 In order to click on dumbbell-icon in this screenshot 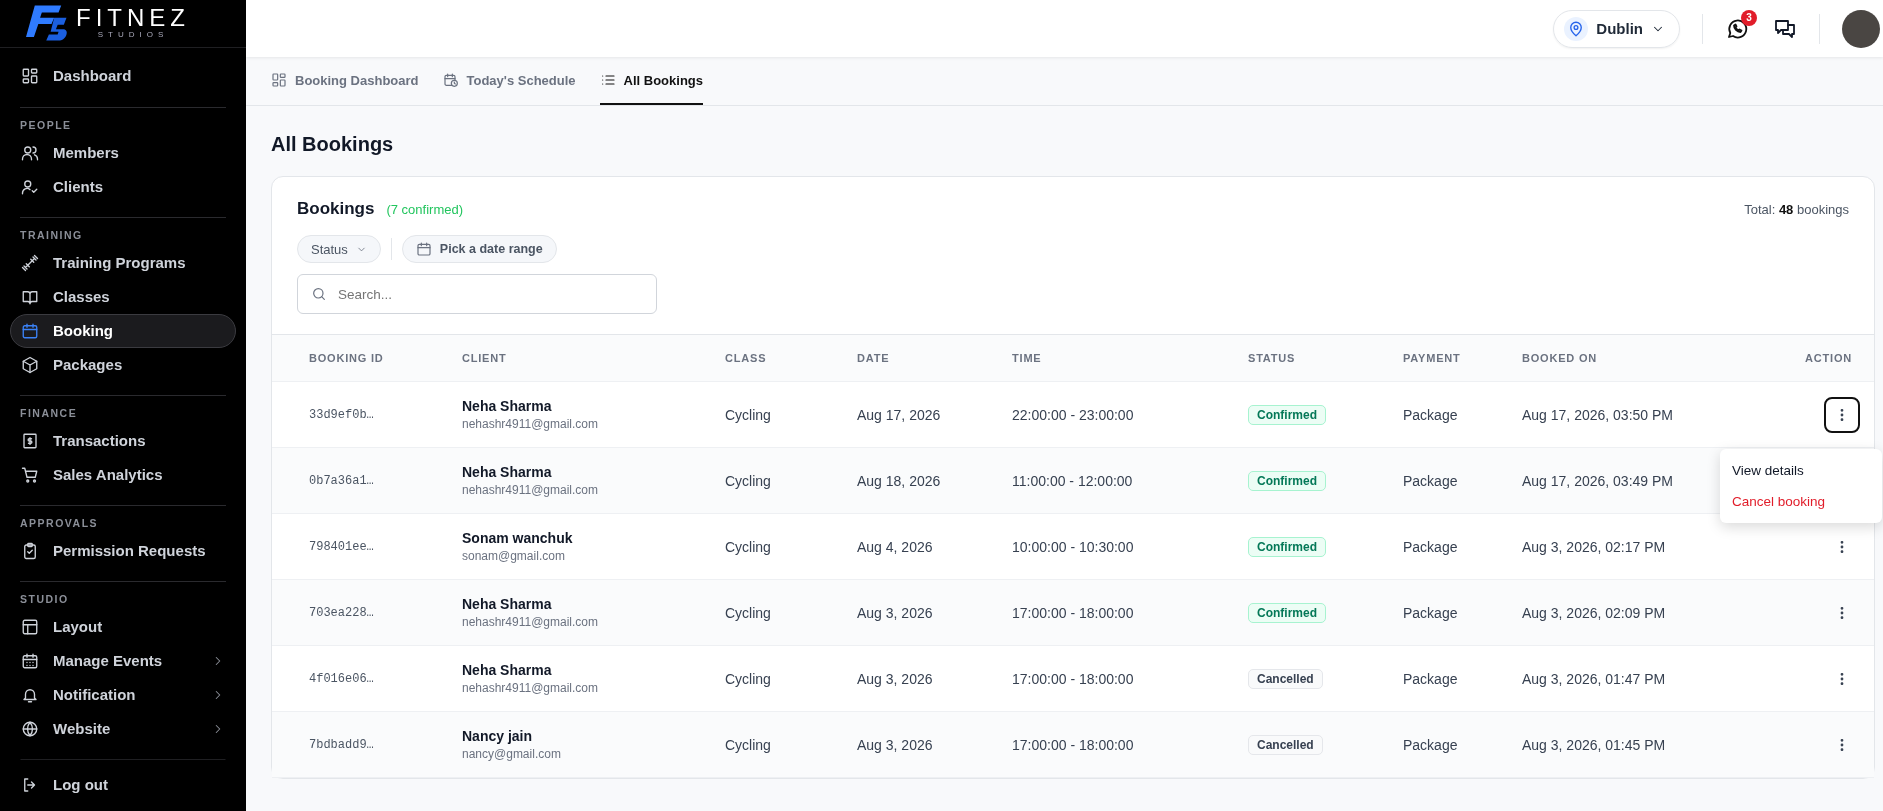, I will do `click(30, 262)`.